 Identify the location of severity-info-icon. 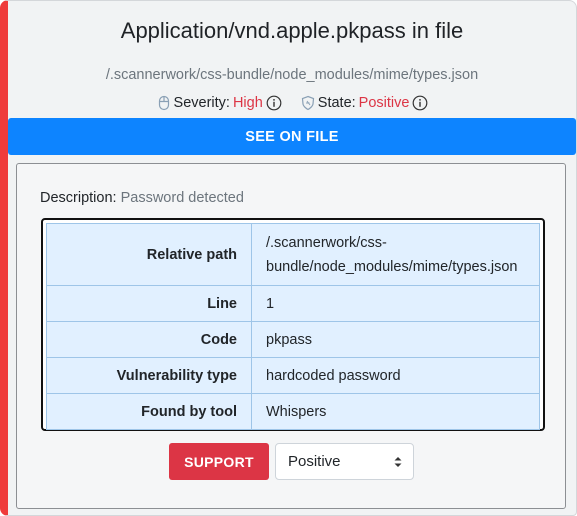
(274, 103).